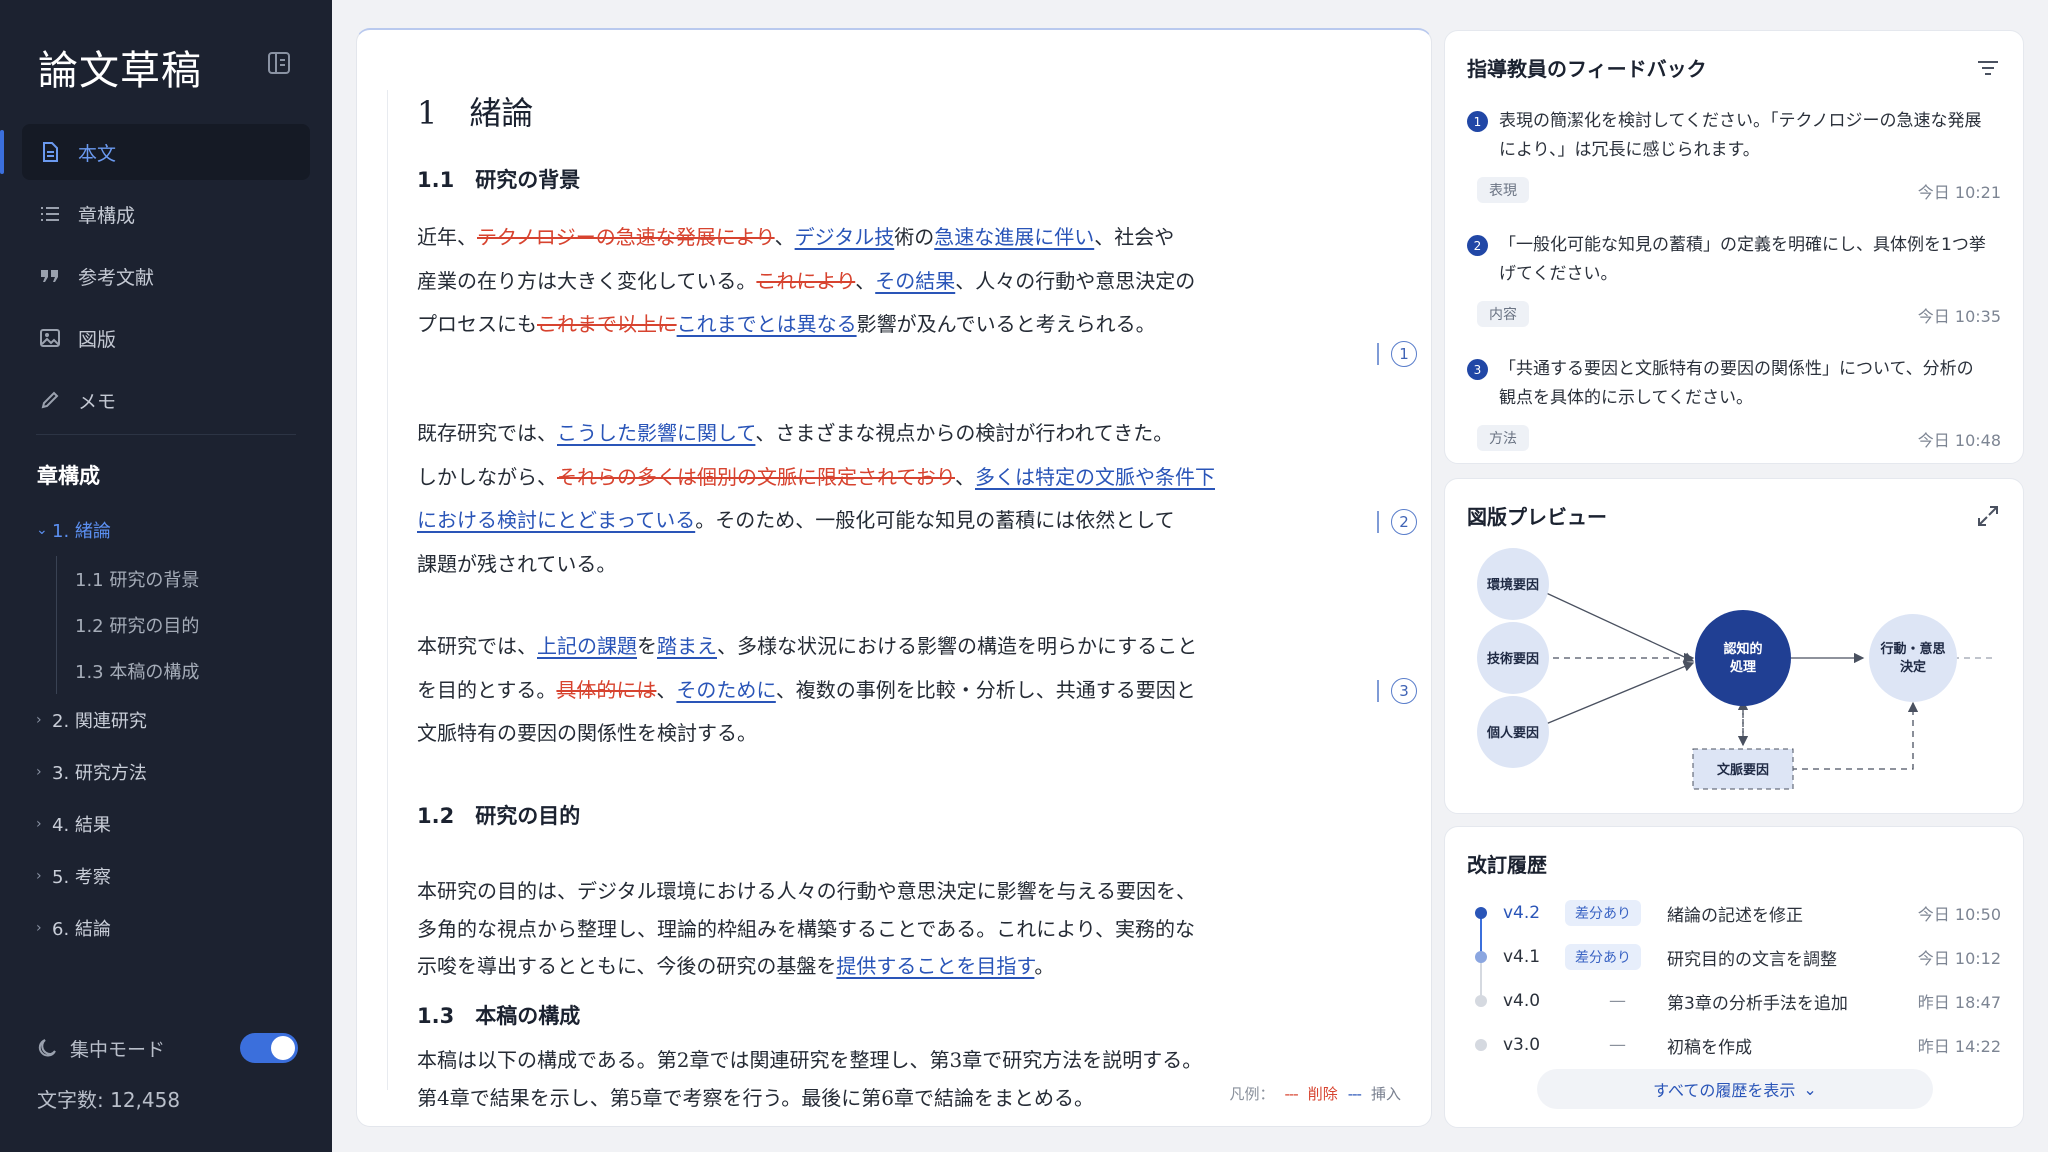 The height and width of the screenshot is (1152, 2048). Describe the element at coordinates (186, 625) in the screenshot. I see `toc-subitem: 1.2 研究の目的` at that location.